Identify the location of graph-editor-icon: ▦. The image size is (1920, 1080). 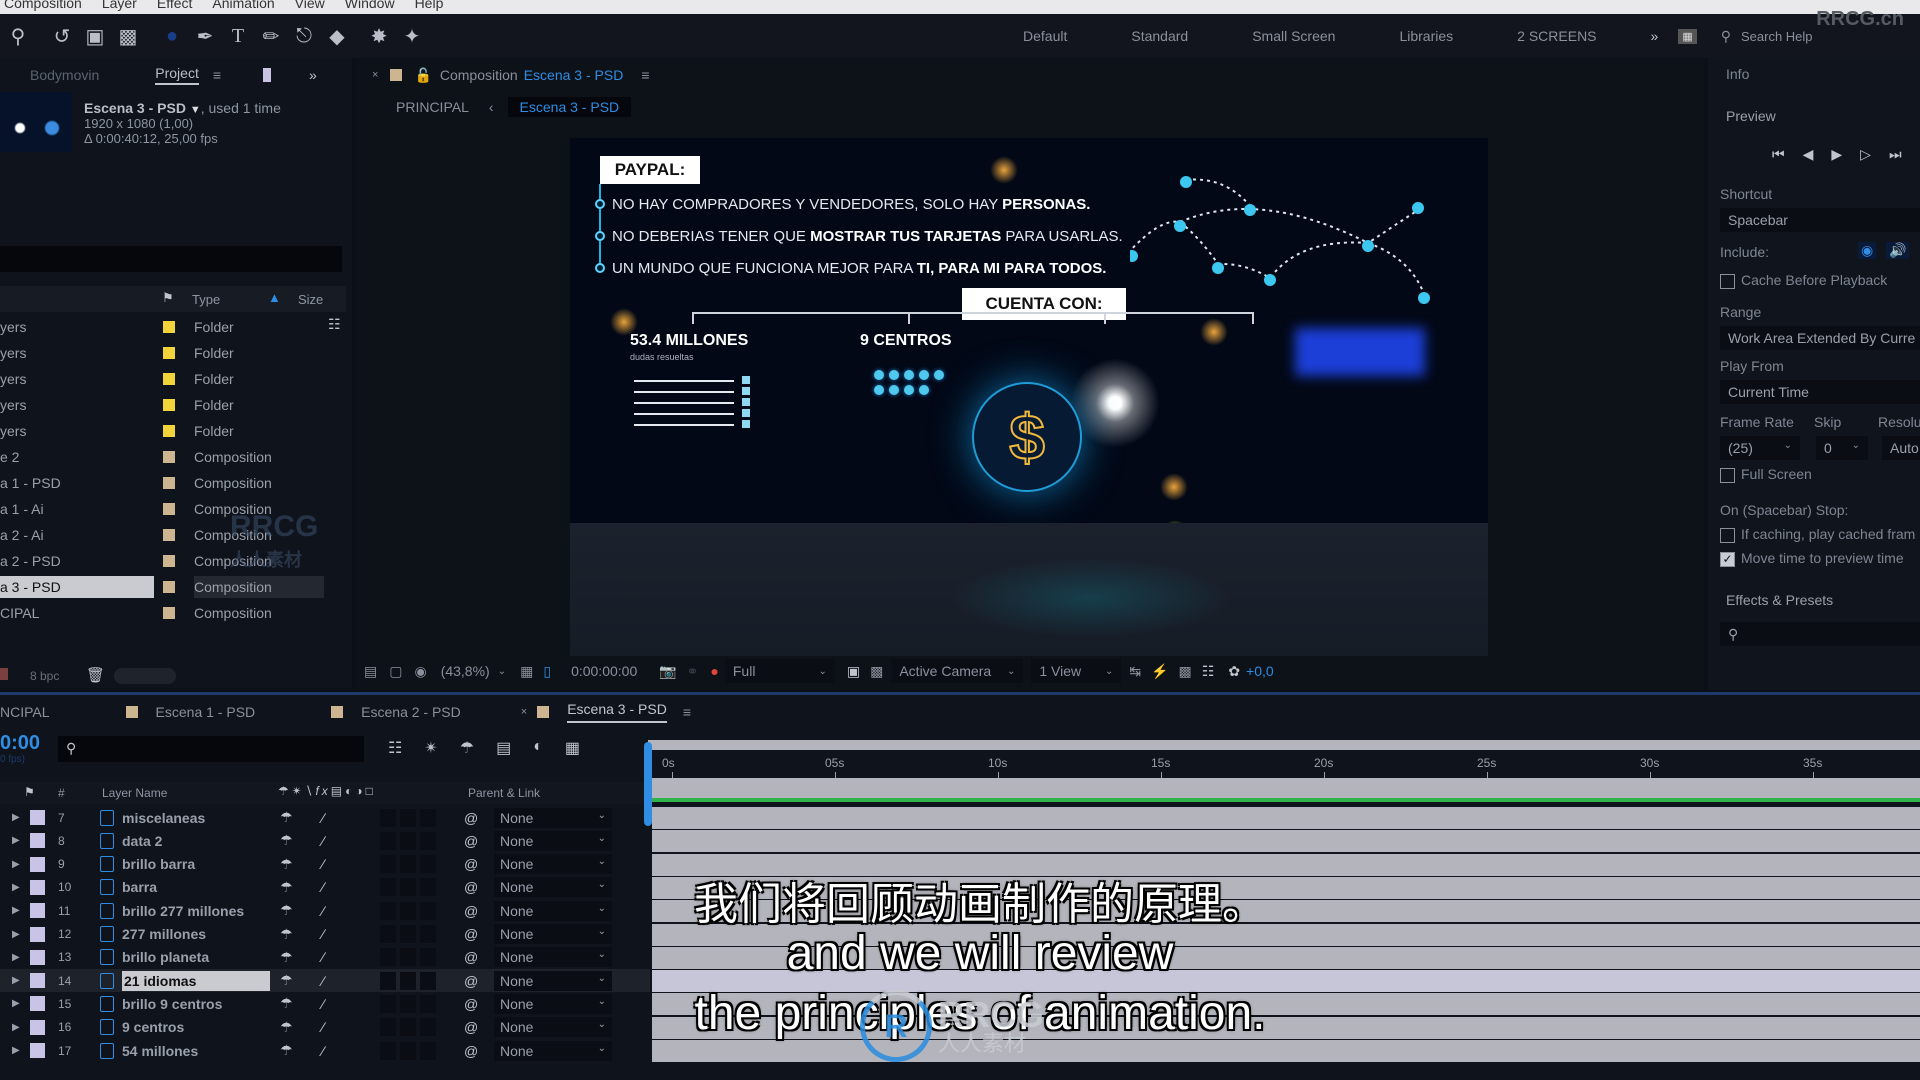
(572, 748).